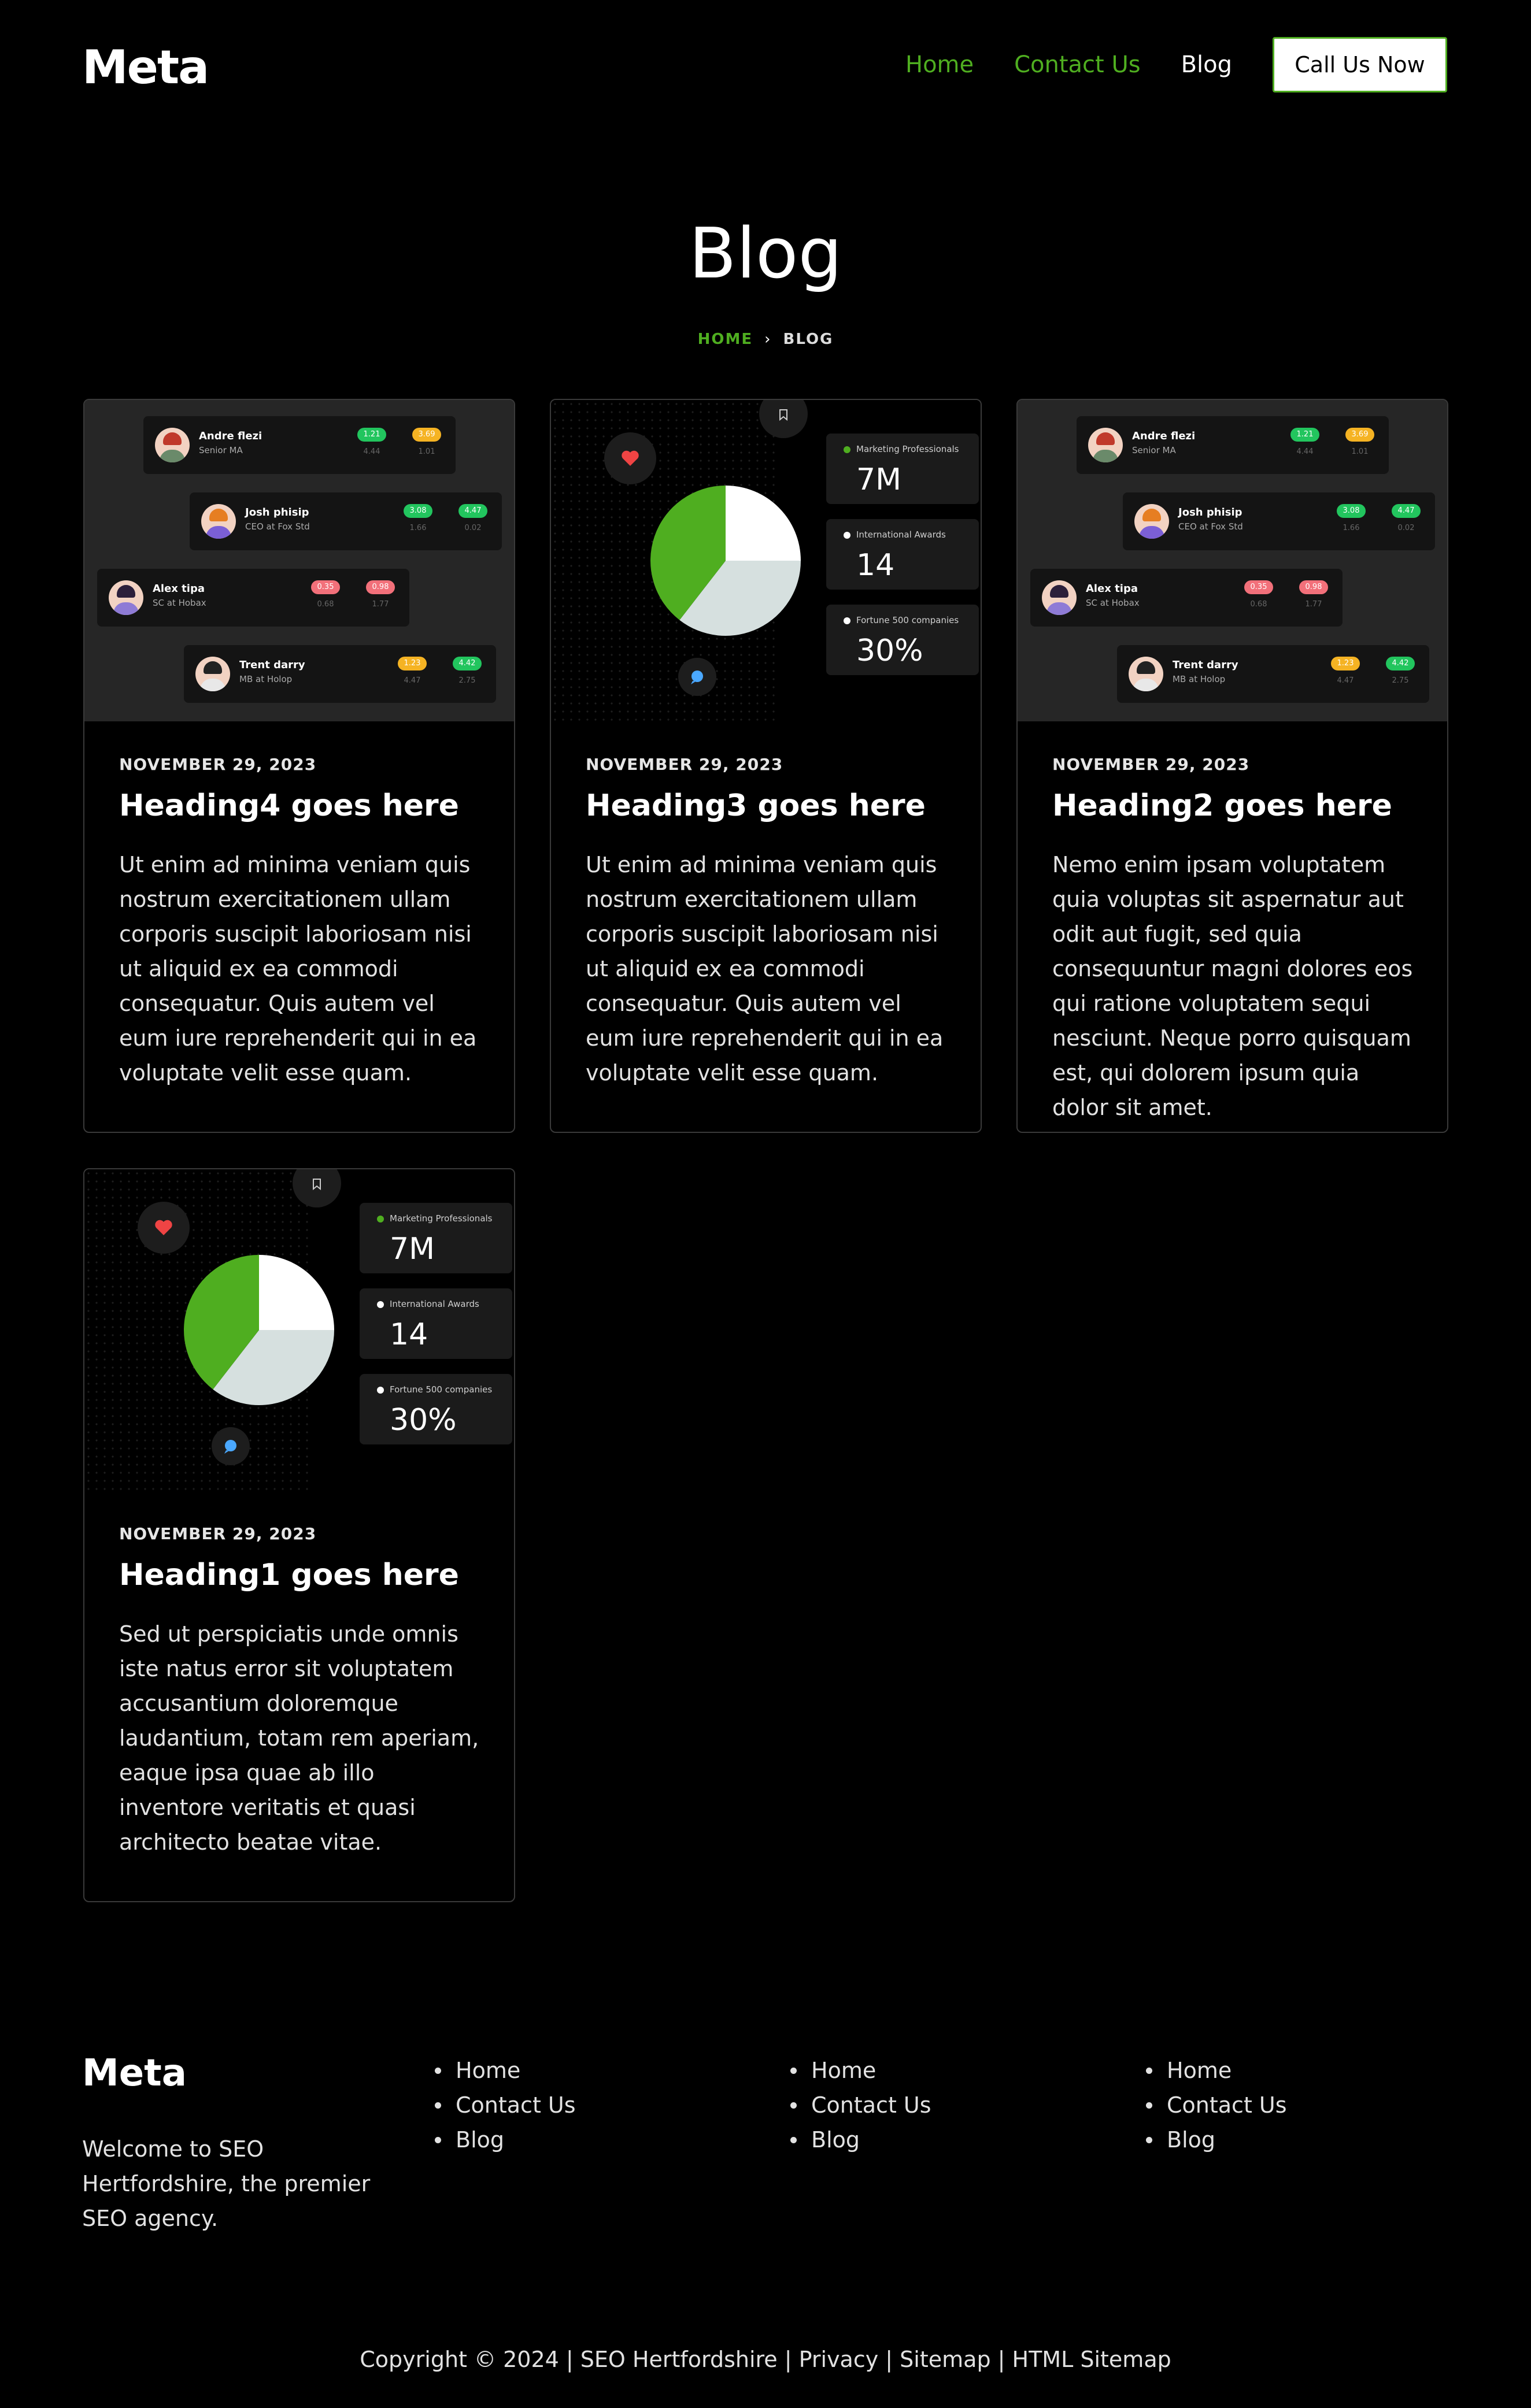 This screenshot has height=2408, width=1531. Describe the element at coordinates (907, 620) in the screenshot. I see `stat-label: Fortune 500 companies` at that location.